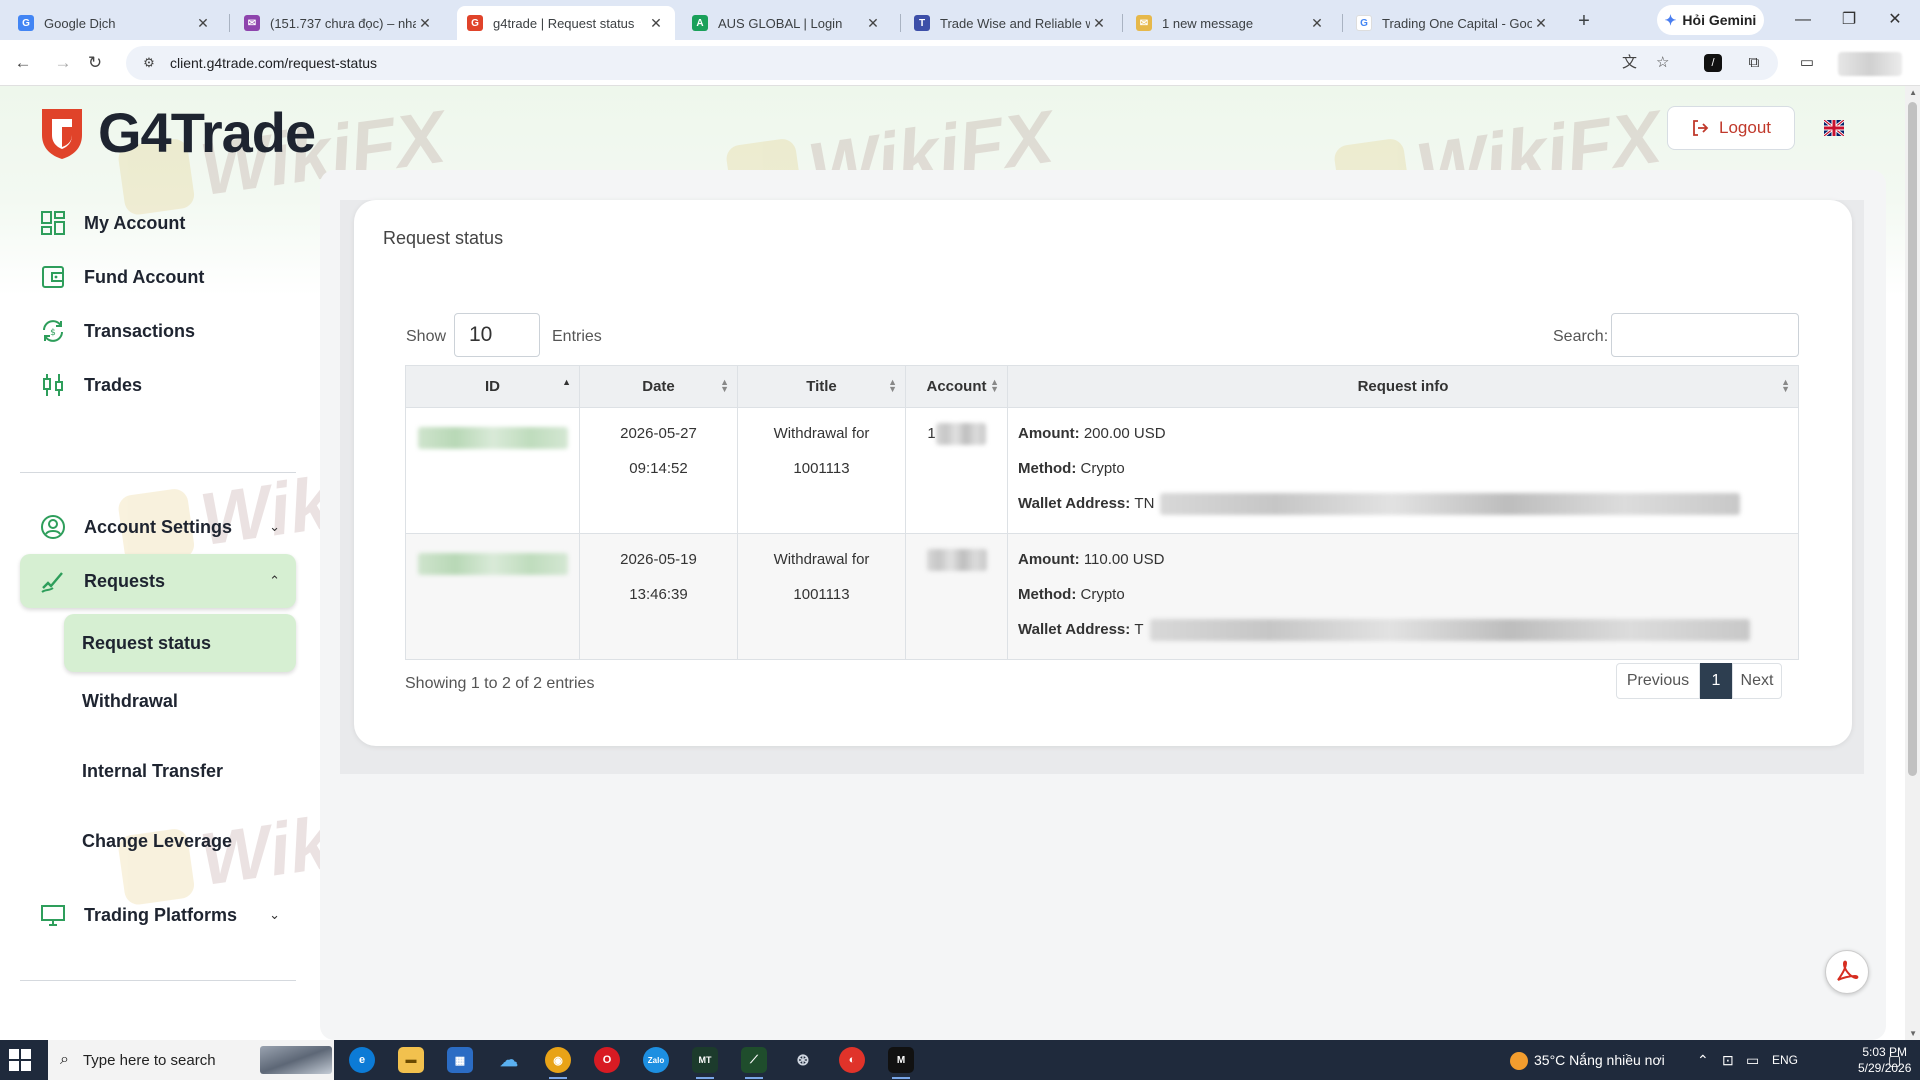  Describe the element at coordinates (821, 386) in the screenshot. I see `column-header-title: Title ▲ ▼` at that location.